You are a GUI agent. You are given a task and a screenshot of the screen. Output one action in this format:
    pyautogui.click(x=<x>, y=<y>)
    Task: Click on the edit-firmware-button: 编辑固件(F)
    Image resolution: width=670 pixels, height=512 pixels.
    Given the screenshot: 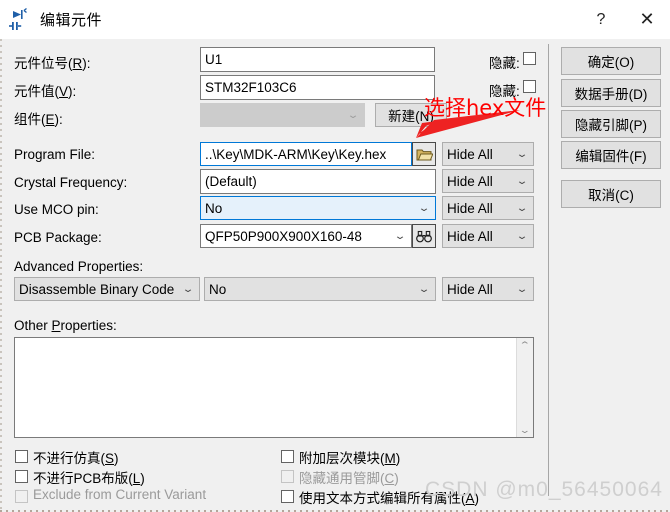 What is the action you would take?
    pyautogui.click(x=611, y=155)
    